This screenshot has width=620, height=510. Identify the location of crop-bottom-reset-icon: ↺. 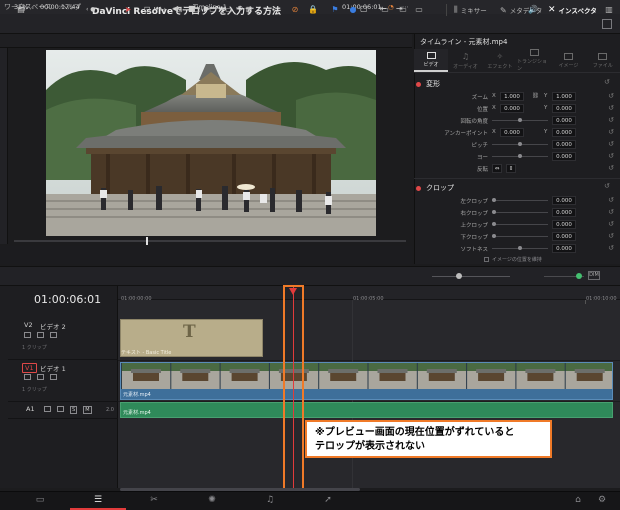
(611, 236).